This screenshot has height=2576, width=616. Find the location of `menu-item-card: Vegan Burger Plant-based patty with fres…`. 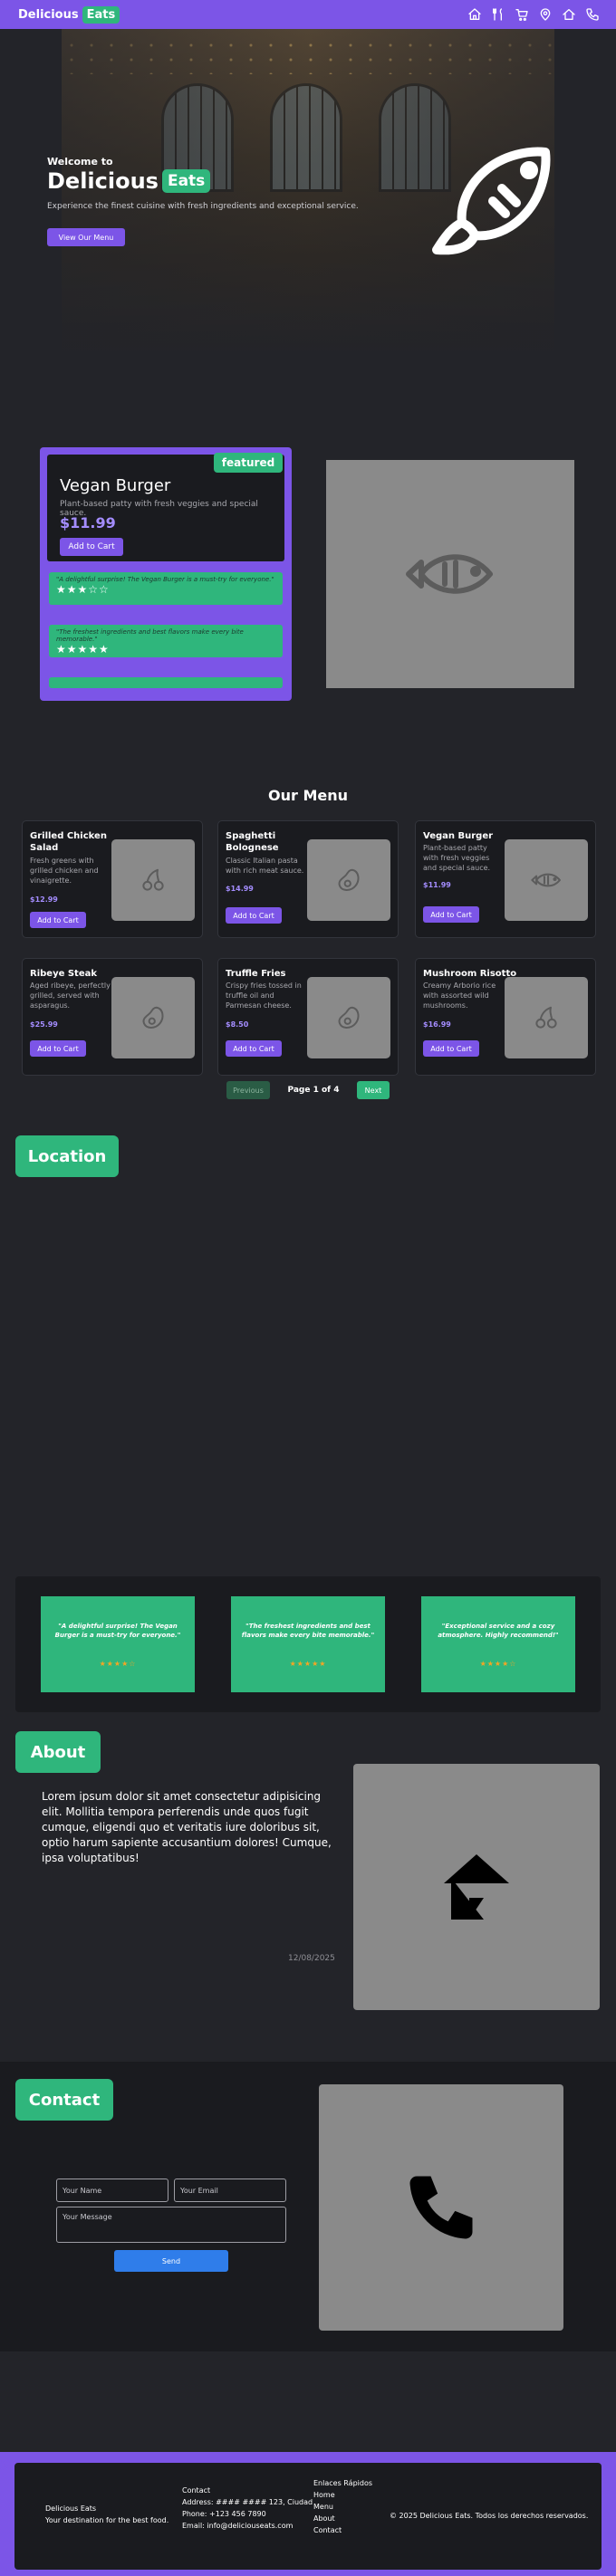

menu-item-card: Vegan Burger Plant-based patty with fres… is located at coordinates (506, 879).